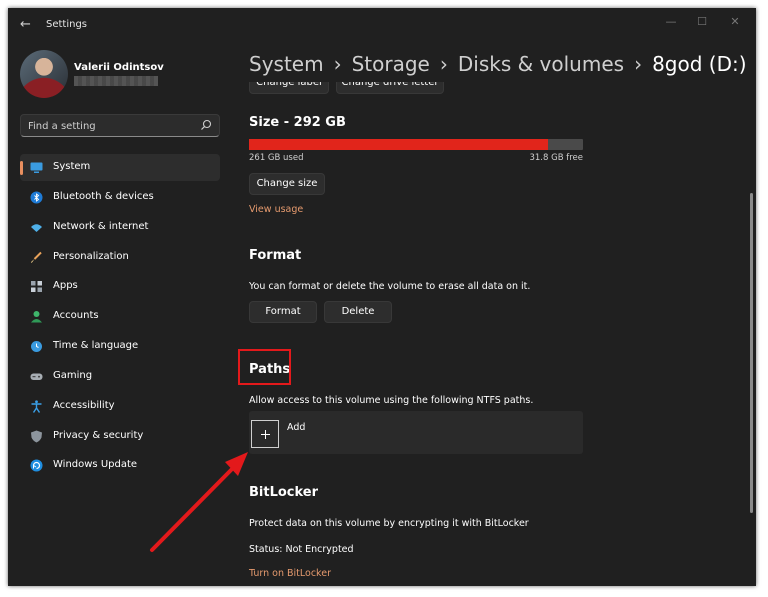  Describe the element at coordinates (67, 24) in the screenshot. I see `app-title: Settings` at that location.